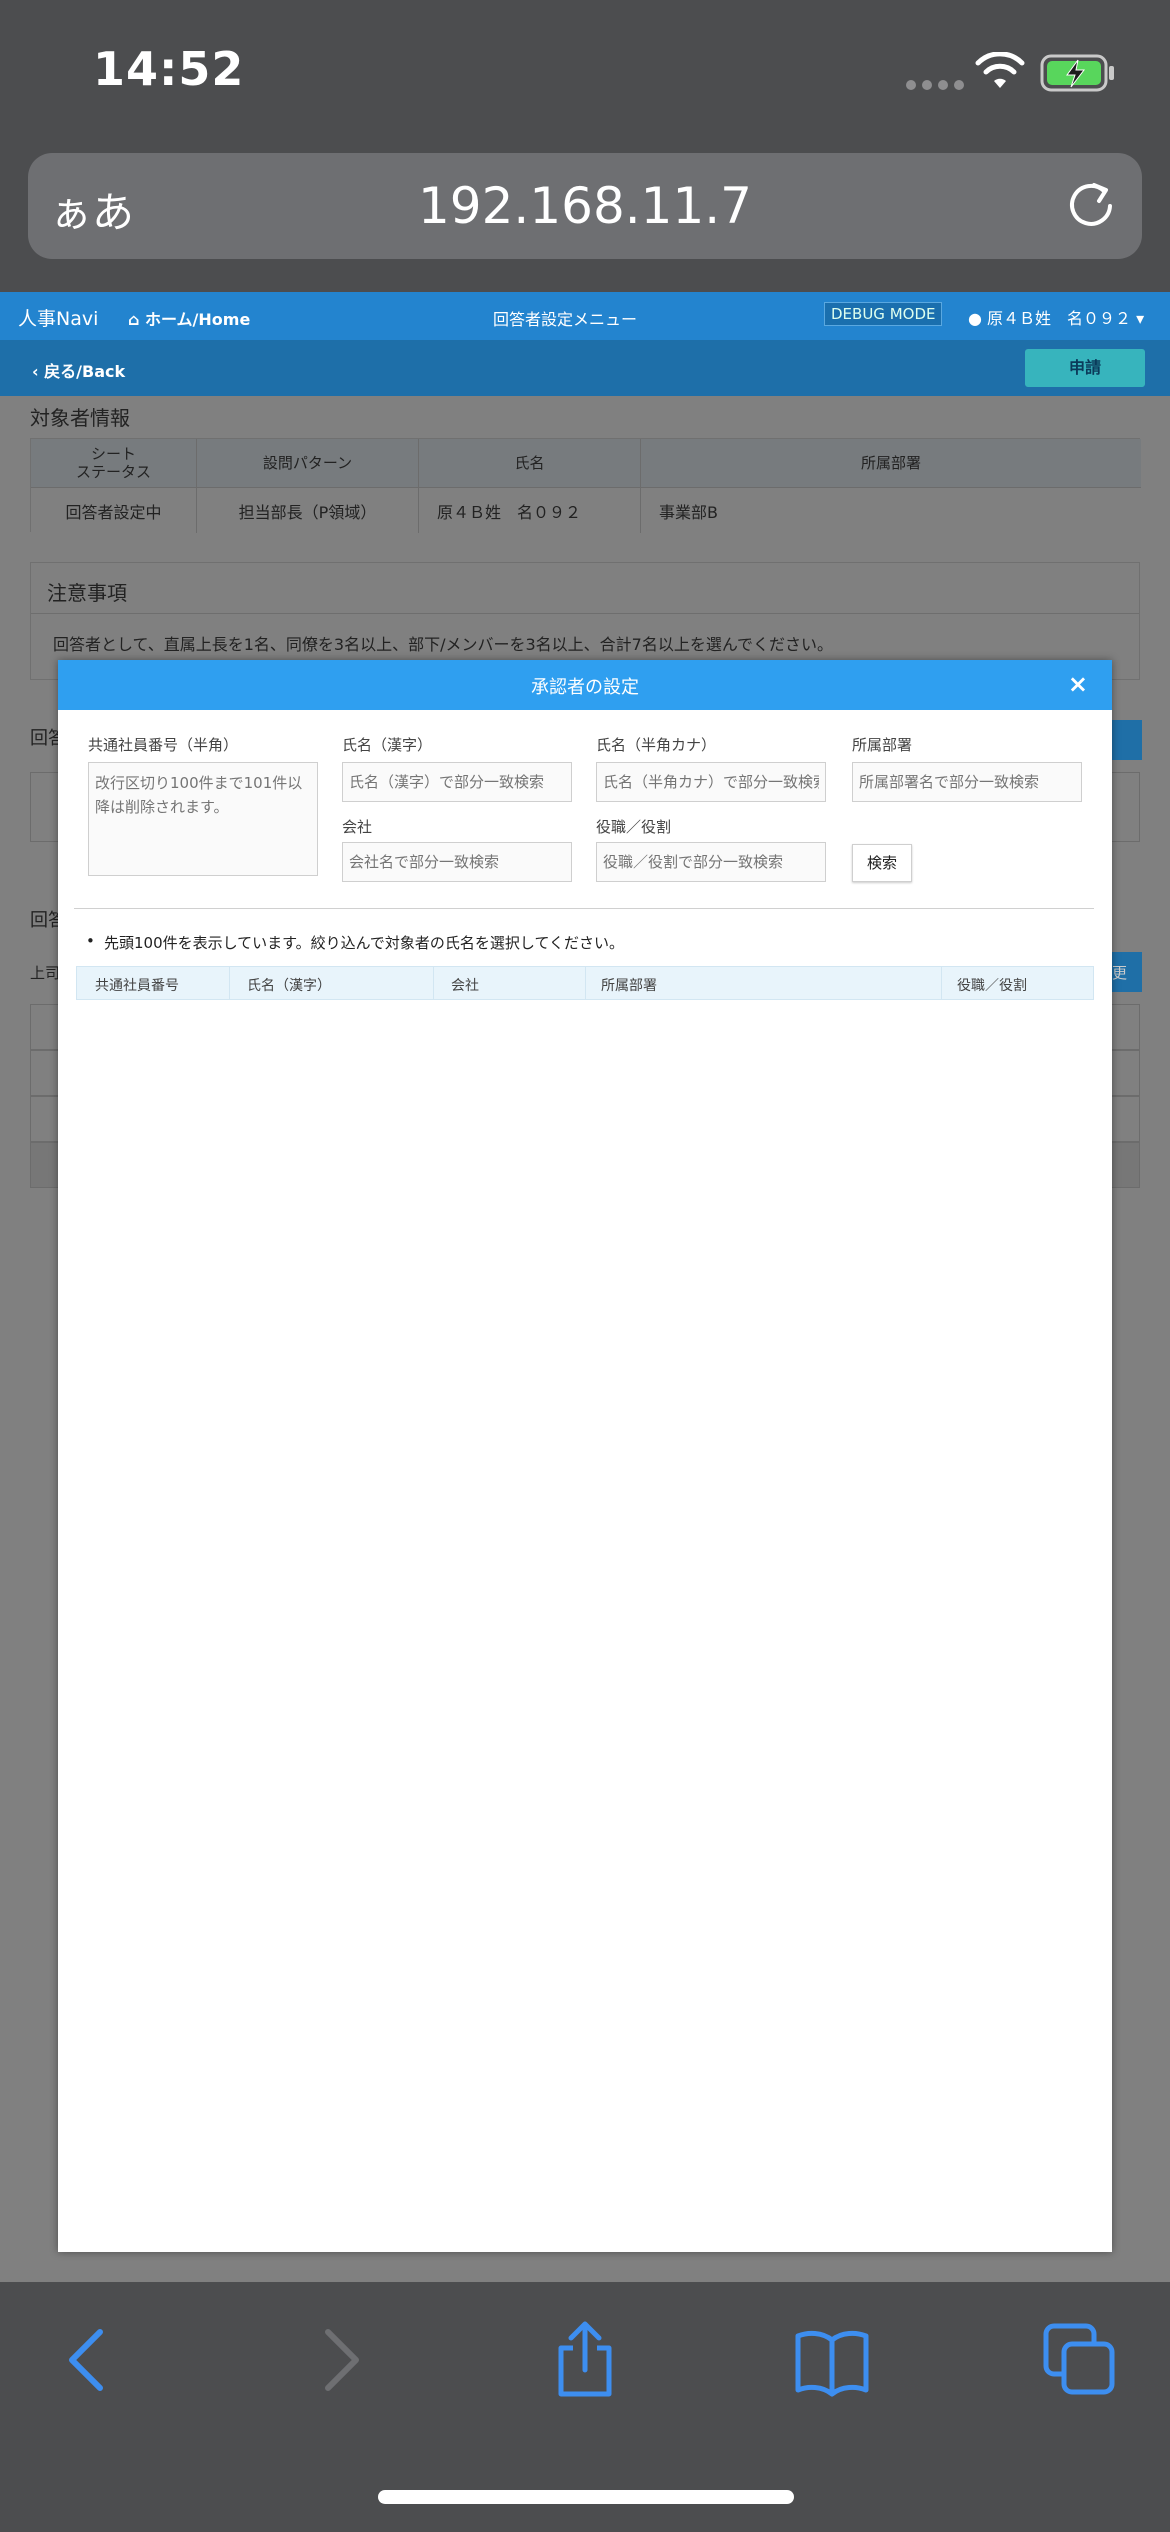  I want to click on modal-title: 承認者の設定, so click(585, 687).